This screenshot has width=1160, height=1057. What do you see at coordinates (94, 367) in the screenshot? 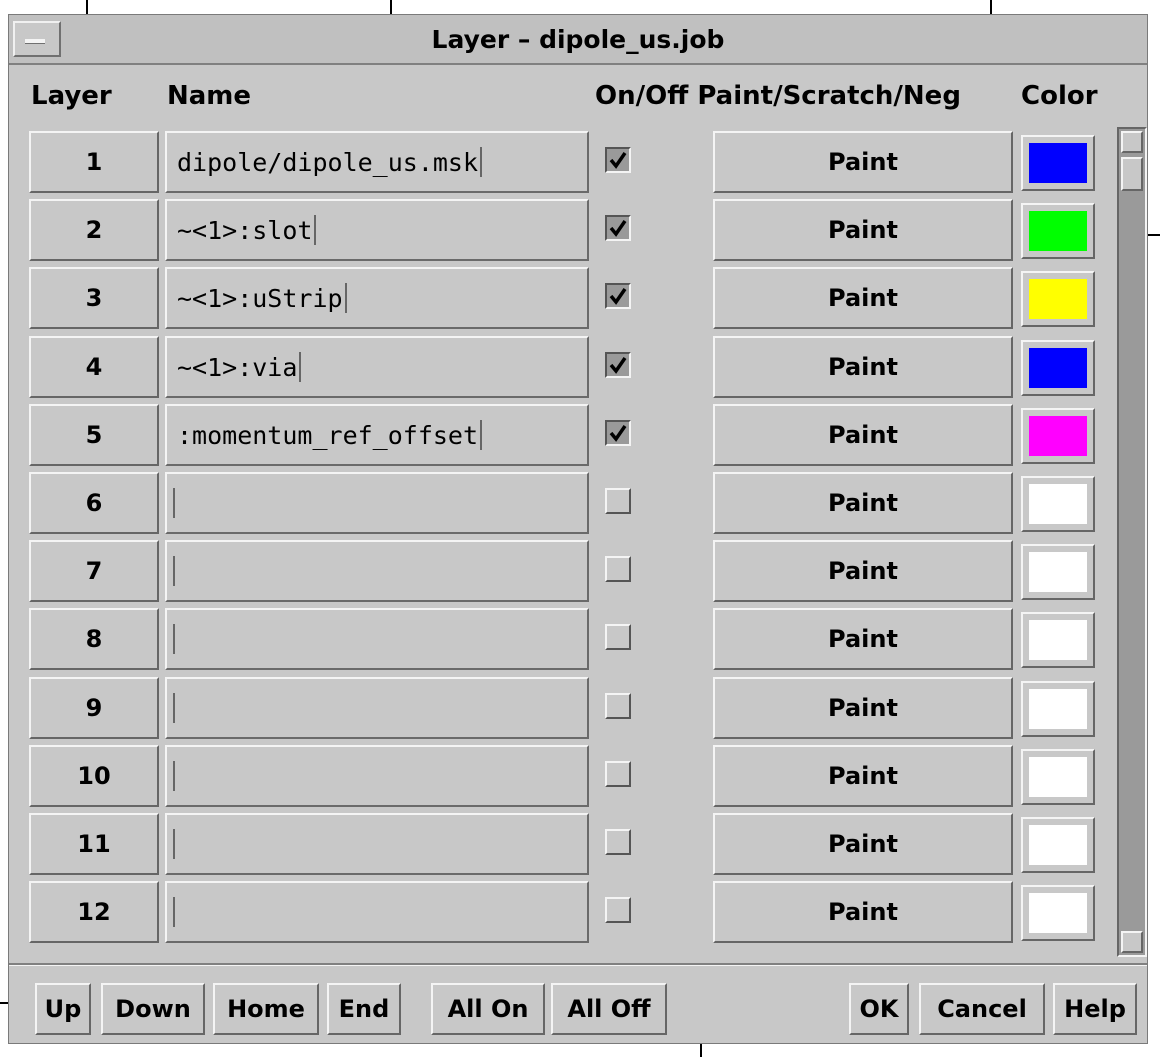
I see `layer-number-button: 4` at bounding box center [94, 367].